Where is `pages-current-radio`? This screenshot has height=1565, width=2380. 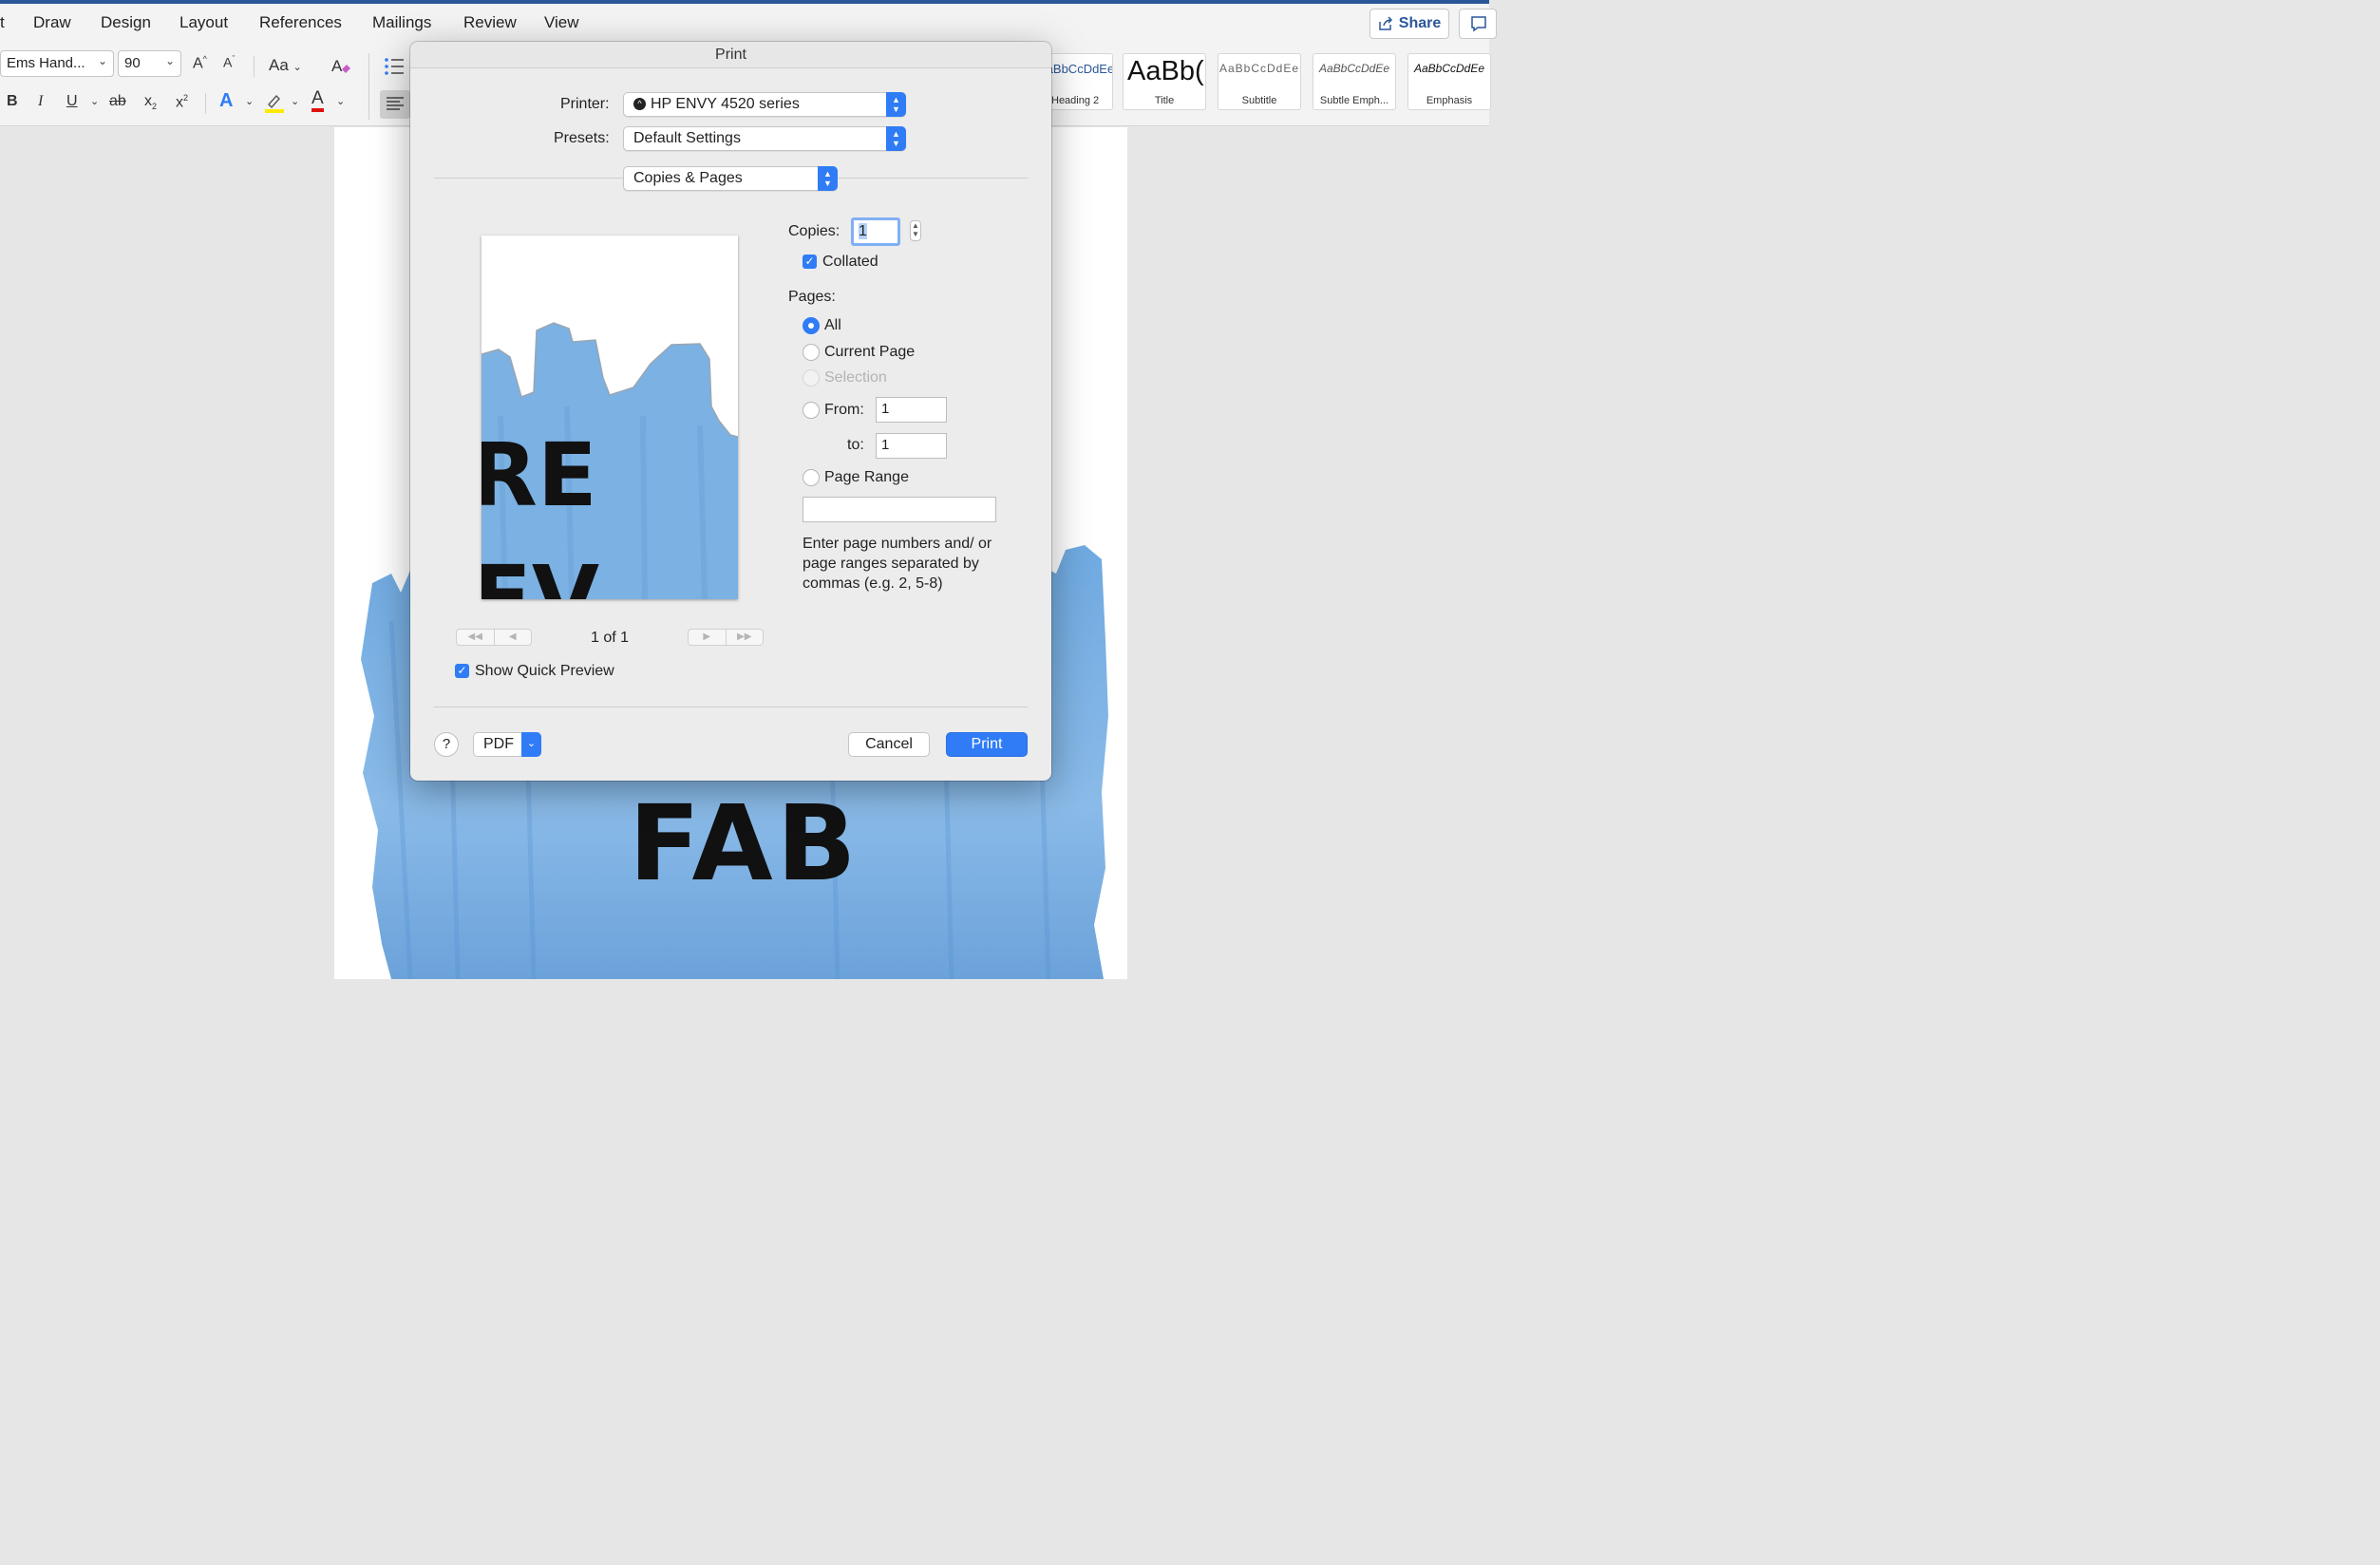
pages-current-radio is located at coordinates (811, 352).